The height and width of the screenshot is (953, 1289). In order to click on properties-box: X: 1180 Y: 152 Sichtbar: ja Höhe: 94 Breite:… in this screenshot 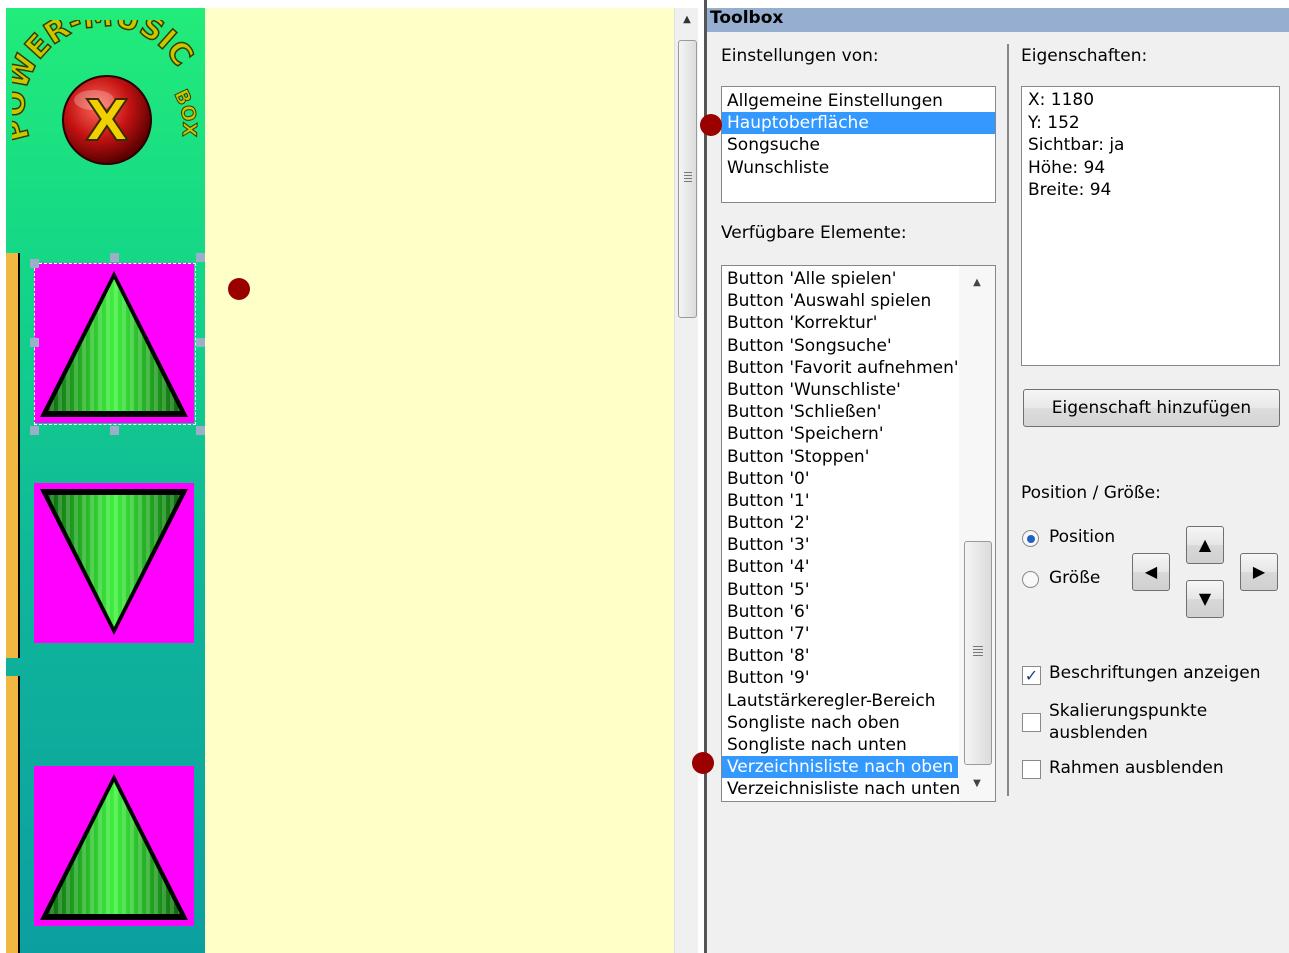, I will do `click(1150, 226)`.